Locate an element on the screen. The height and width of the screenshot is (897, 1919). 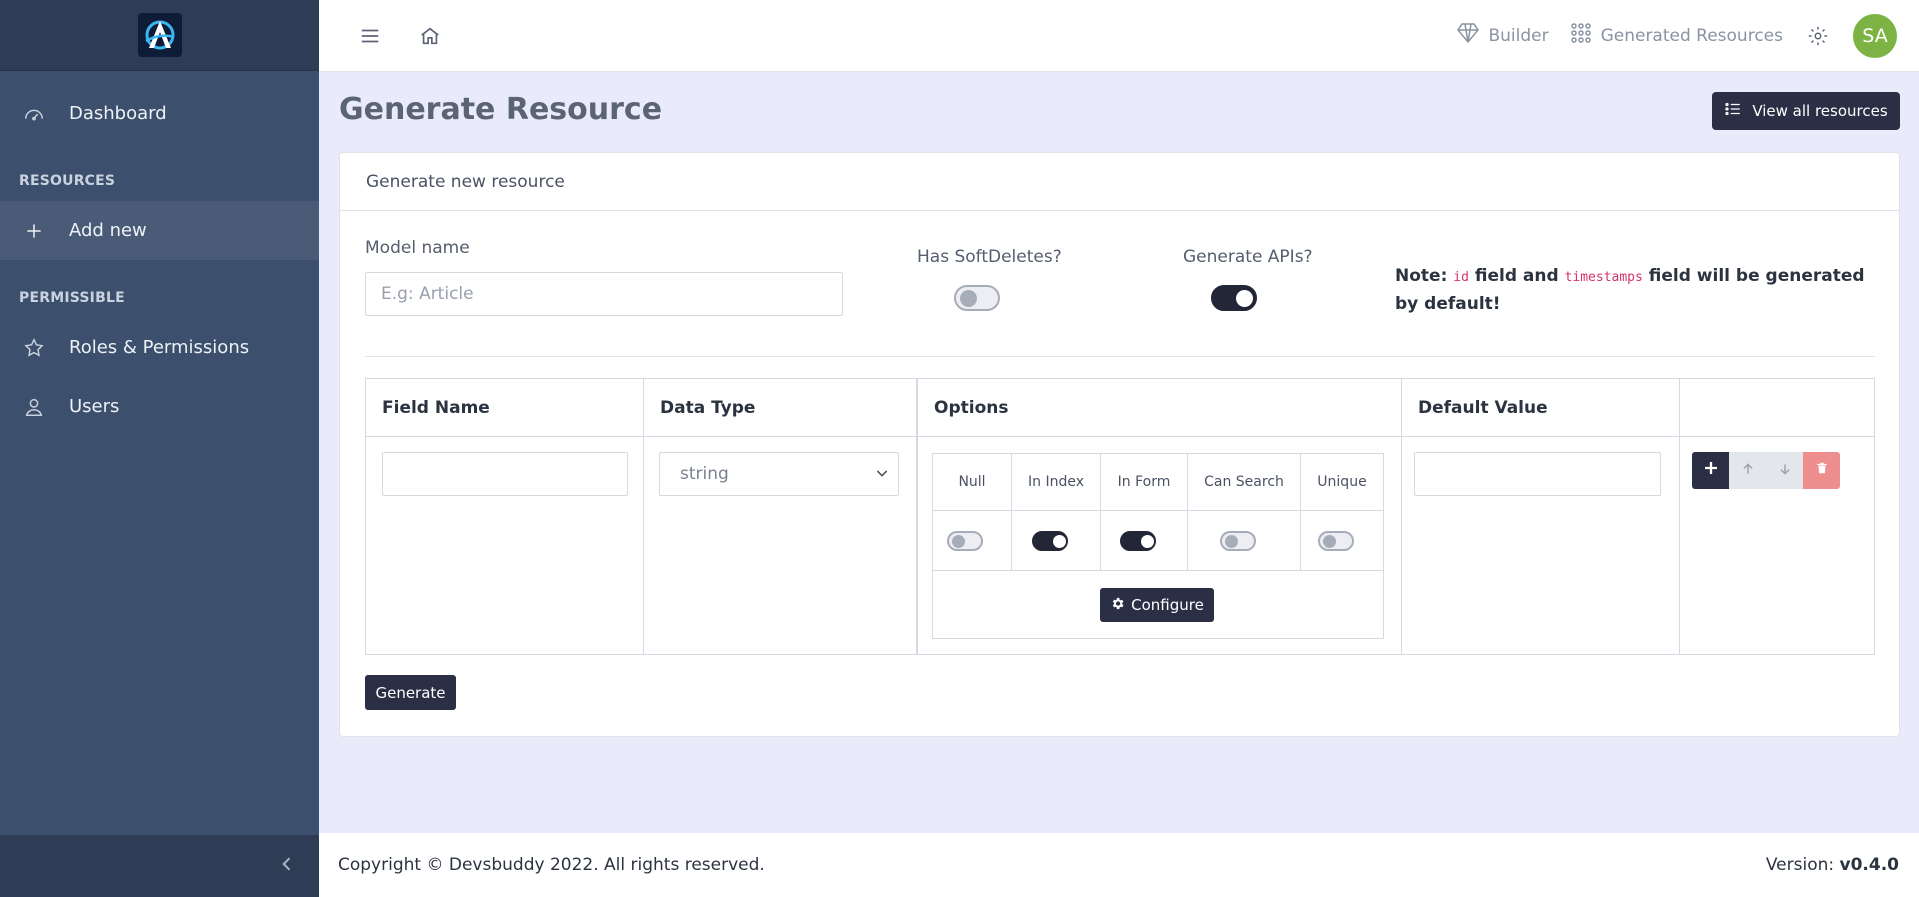
row-actions is located at coordinates (1766, 470).